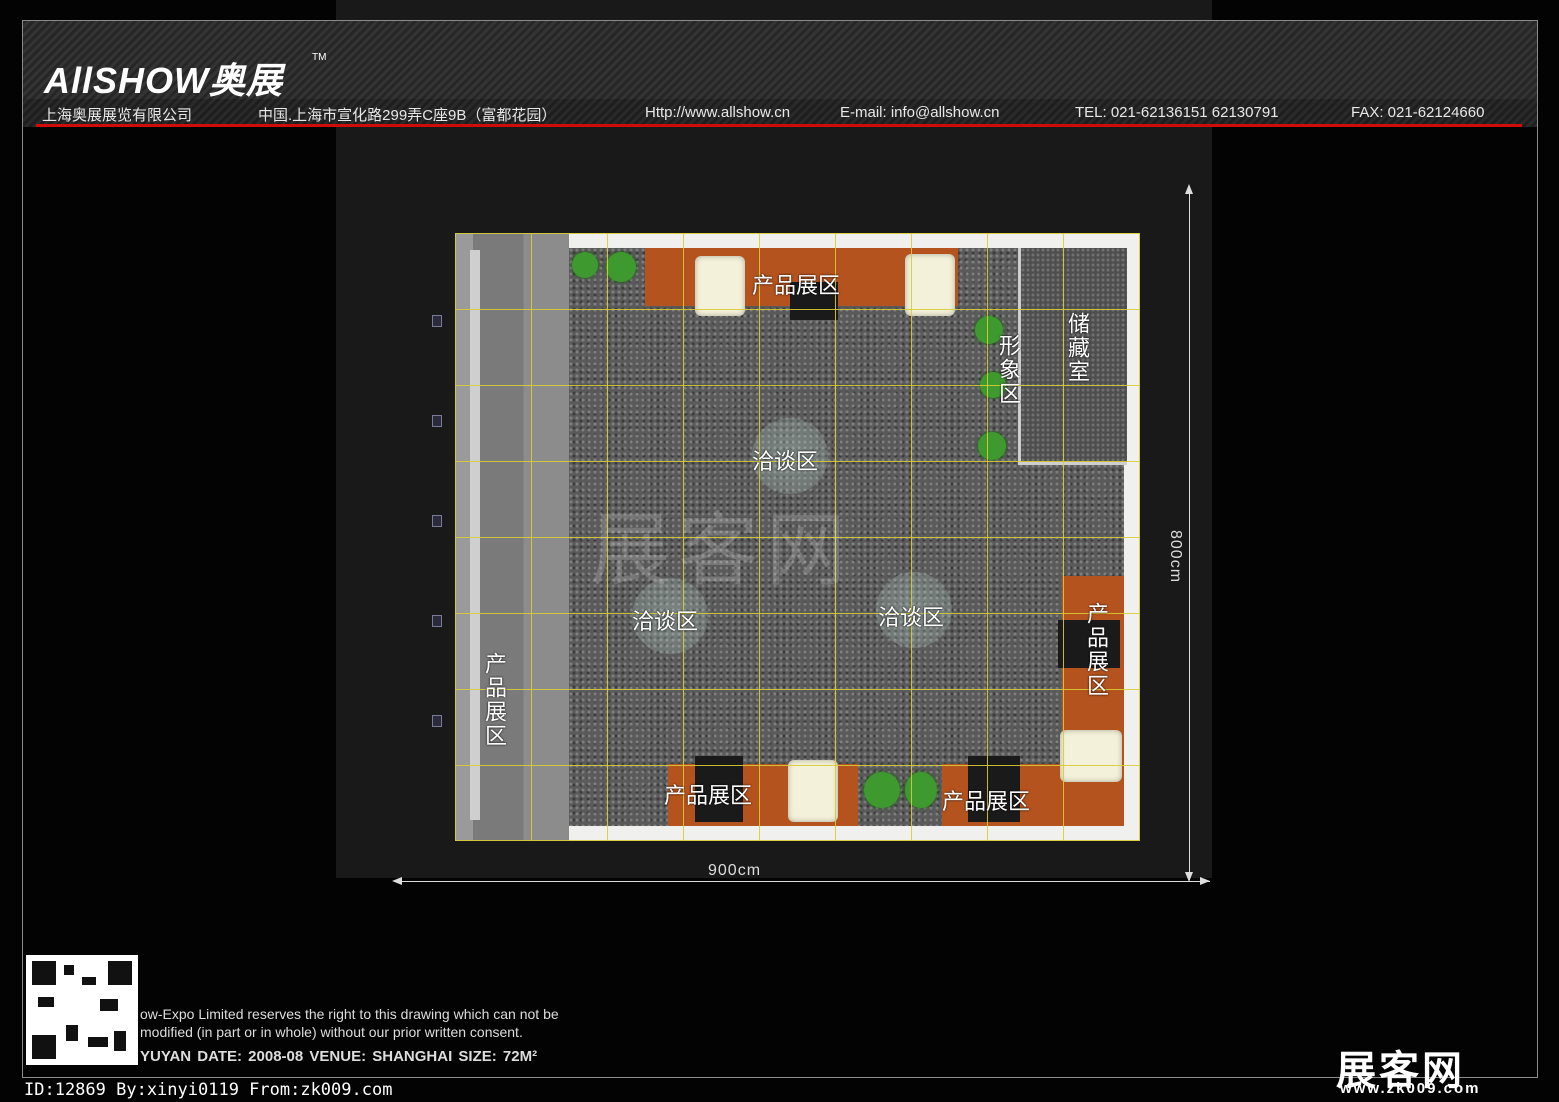 This screenshot has width=1559, height=1102. Describe the element at coordinates (1410, 1088) in the screenshot. I see `footer-site: www.zk009.com` at that location.